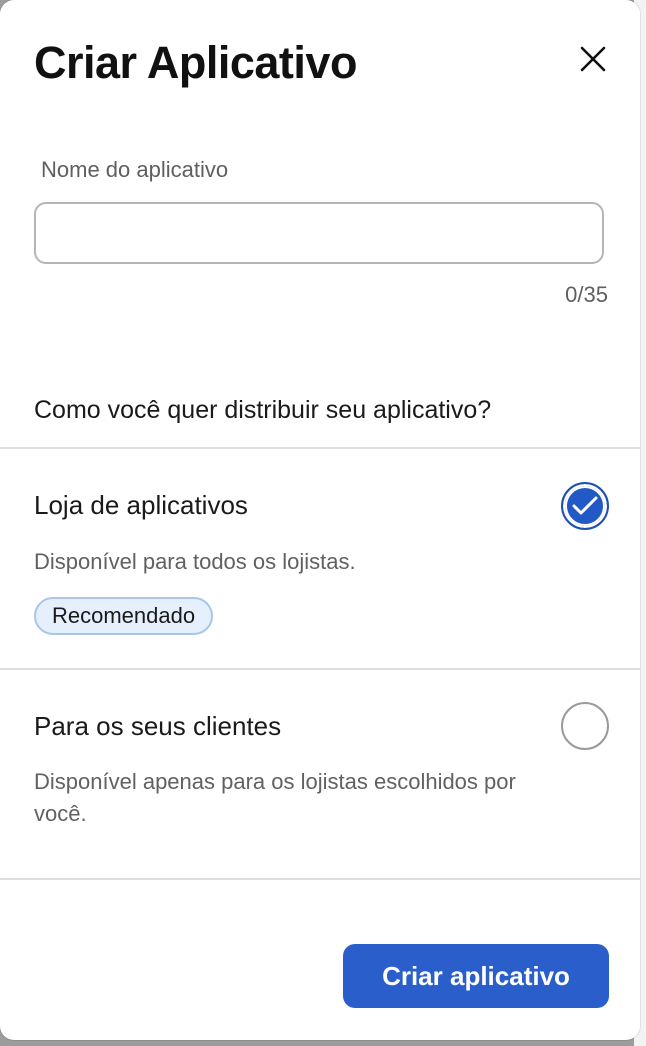 Image resolution: width=646 pixels, height=1046 pixels. What do you see at coordinates (124, 616) in the screenshot?
I see `recommended-badge: Recomendado` at bounding box center [124, 616].